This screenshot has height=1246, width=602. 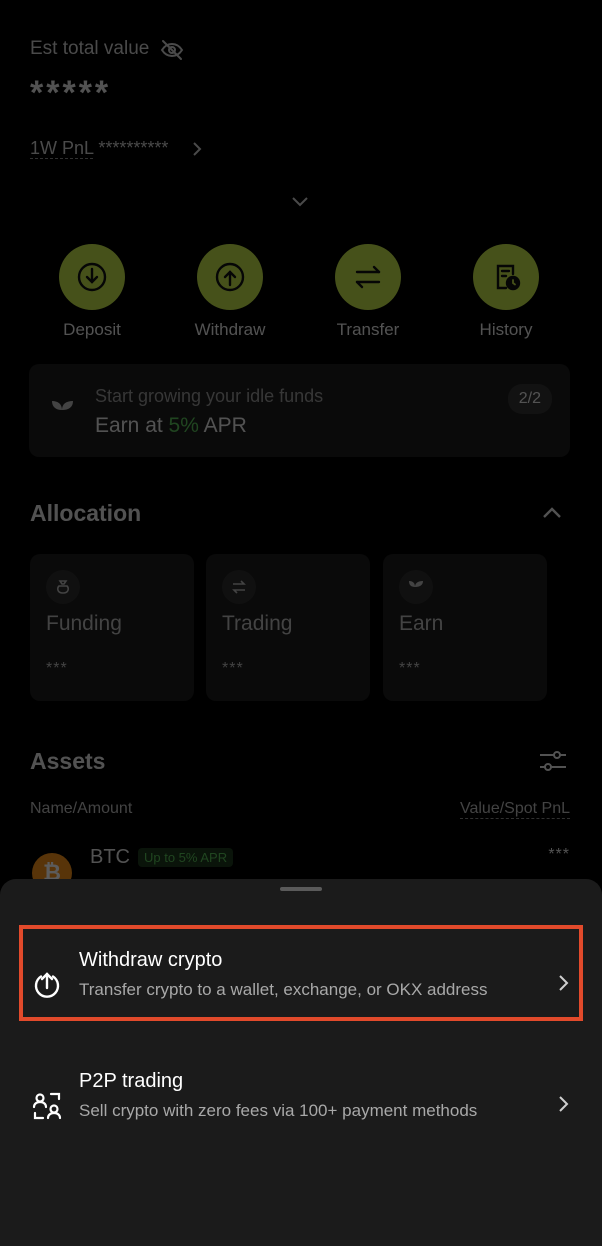 What do you see at coordinates (131, 1081) in the screenshot?
I see `option-title: P2P trading` at bounding box center [131, 1081].